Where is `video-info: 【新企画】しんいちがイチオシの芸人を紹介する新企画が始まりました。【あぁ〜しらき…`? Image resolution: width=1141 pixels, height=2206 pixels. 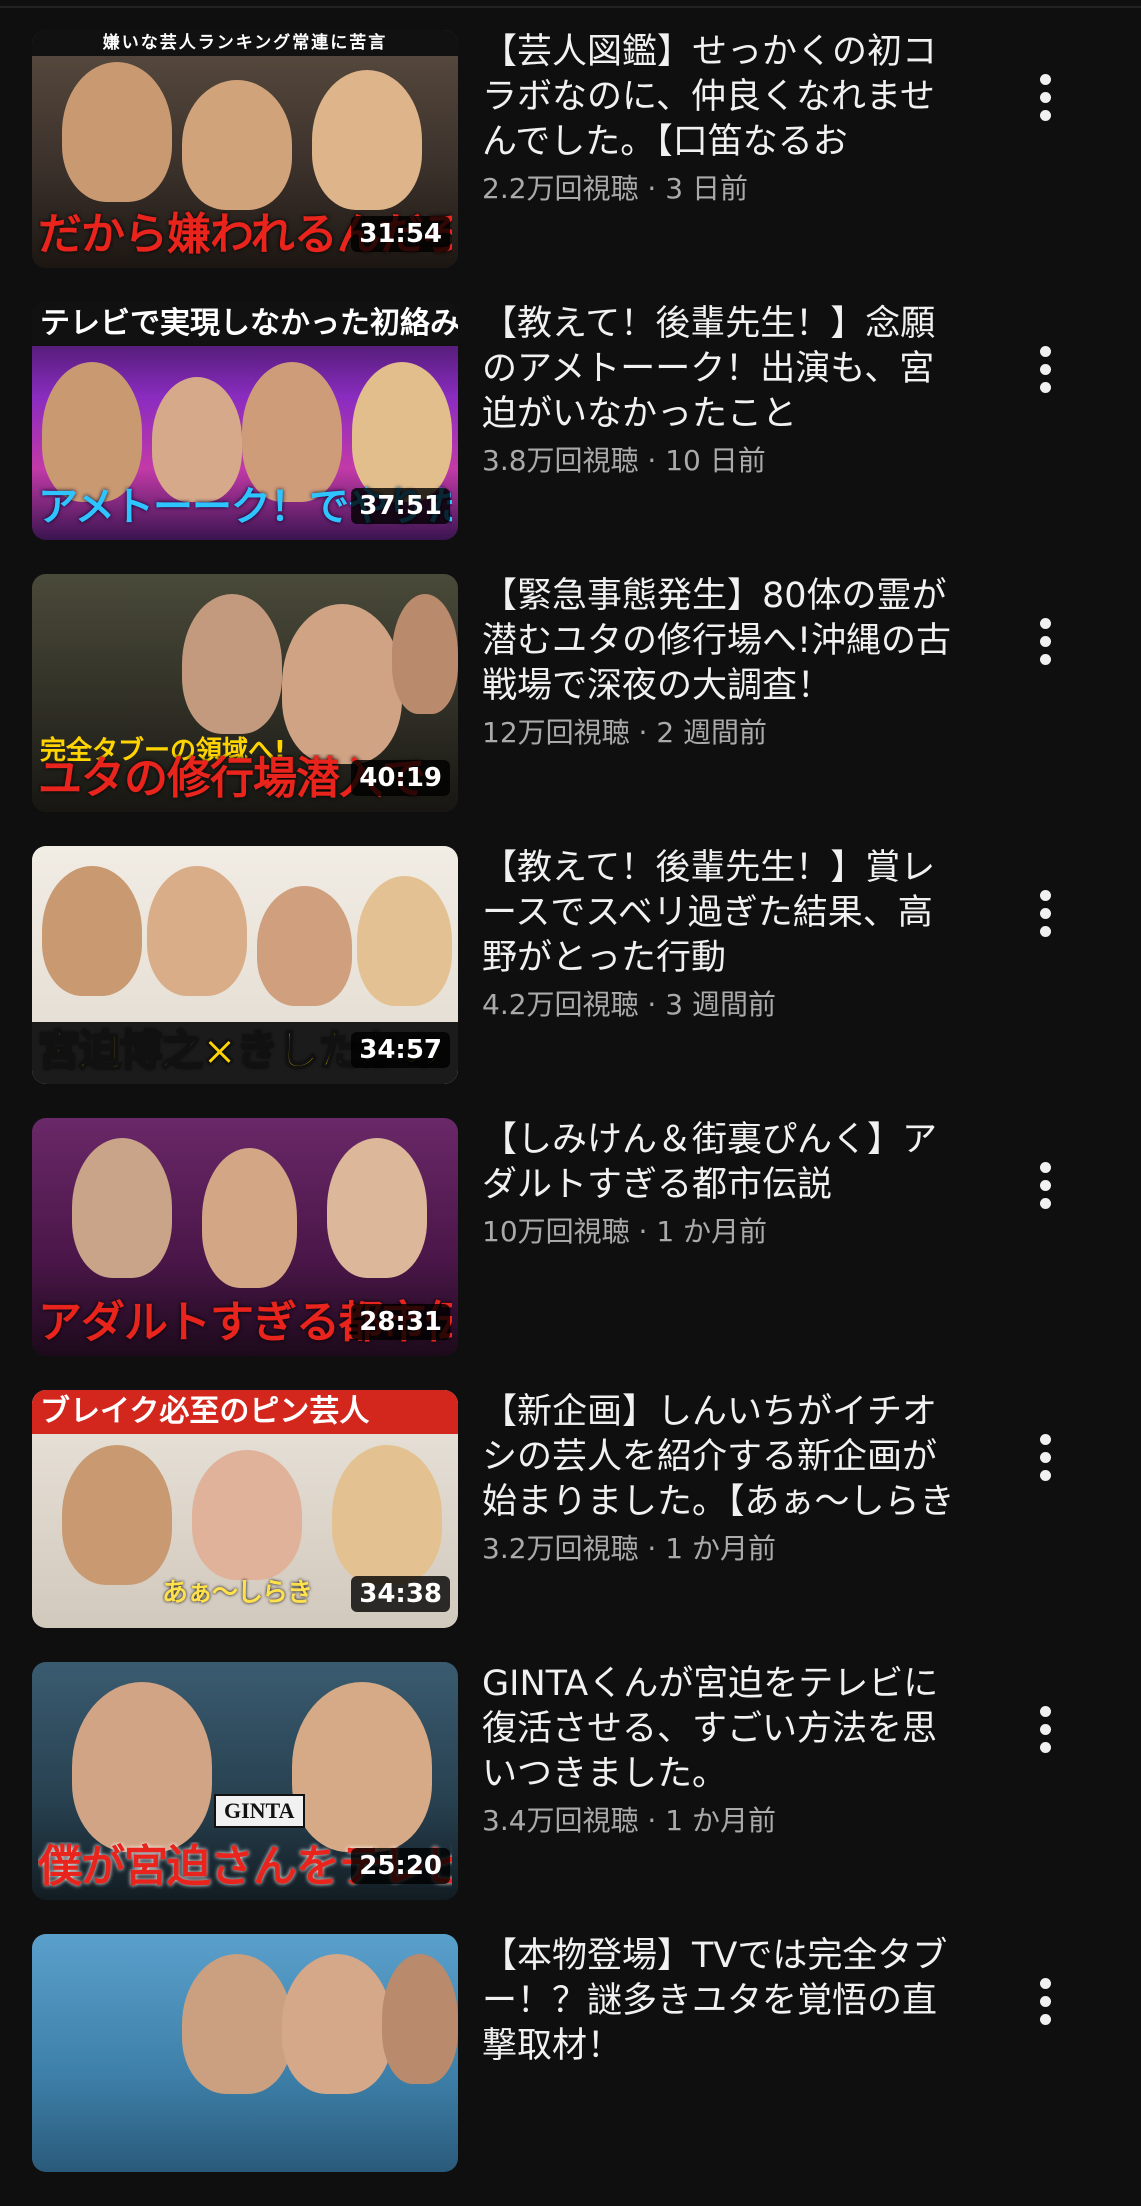
video-info: 【新企画】しんいちがイチオシの芸人を紹介する新企画が始まりました。【あぁ〜しらき… is located at coordinates (722, 1480).